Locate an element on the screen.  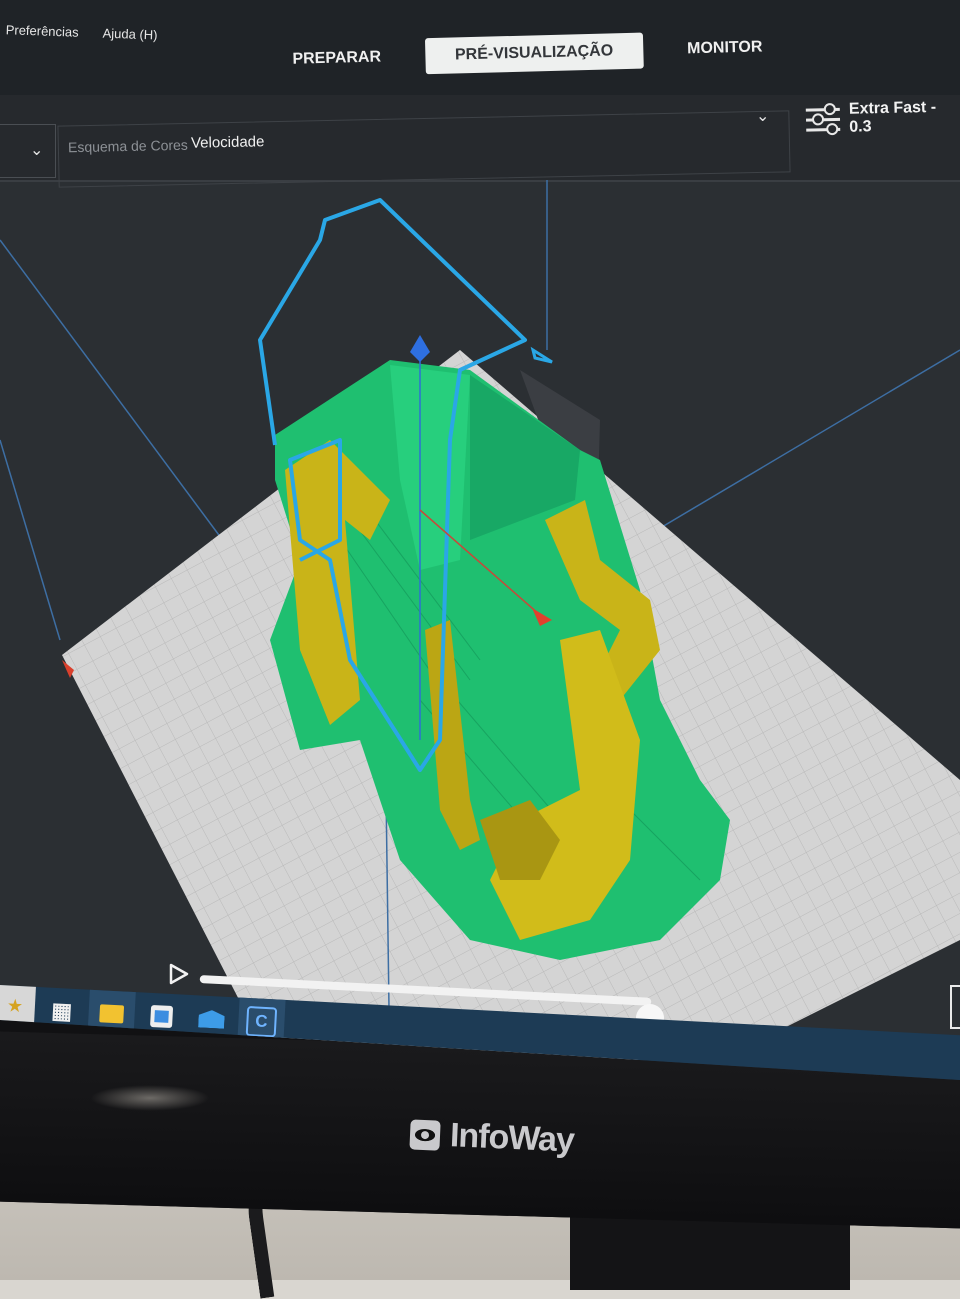
view-type-dropdown is located at coordinates (28, 151).